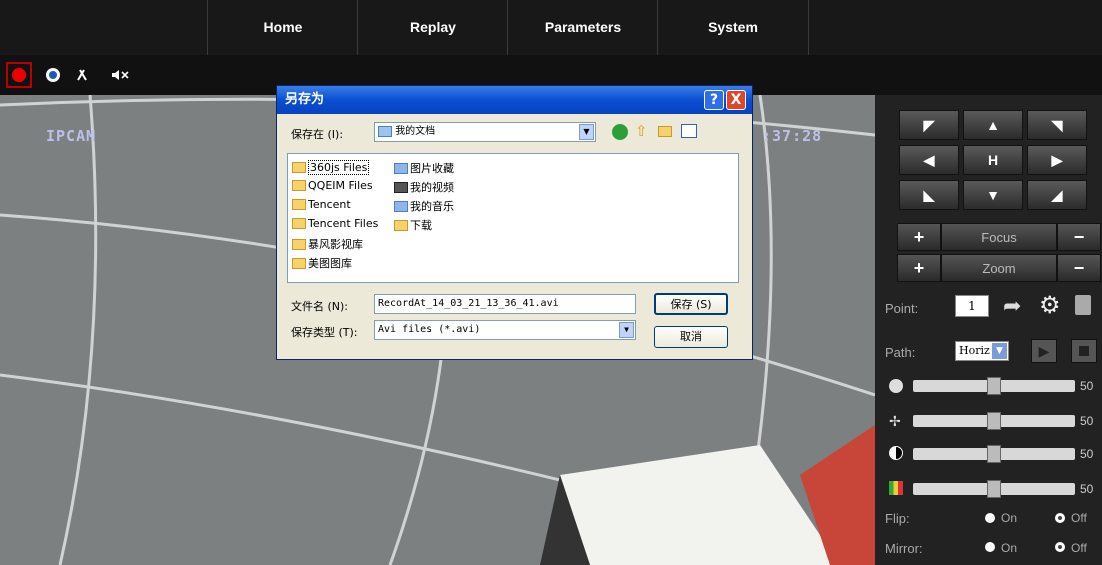 This screenshot has height=565, width=1102. Describe the element at coordinates (324, 332) in the screenshot. I see `filetype-label: 保存类型 (T):` at that location.